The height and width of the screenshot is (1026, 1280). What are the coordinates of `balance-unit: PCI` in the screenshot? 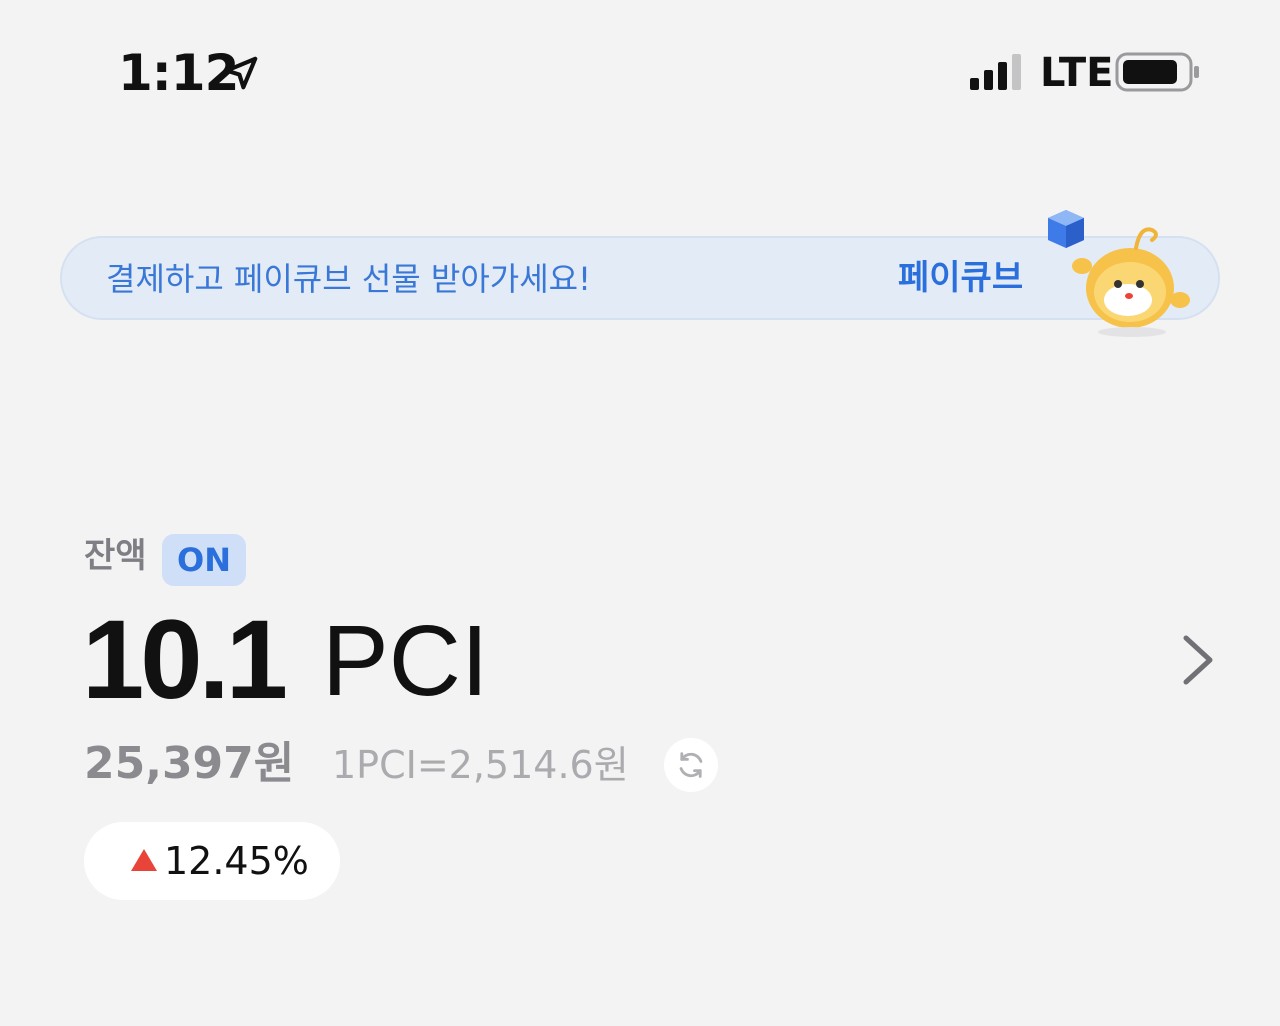 It's located at (405, 661).